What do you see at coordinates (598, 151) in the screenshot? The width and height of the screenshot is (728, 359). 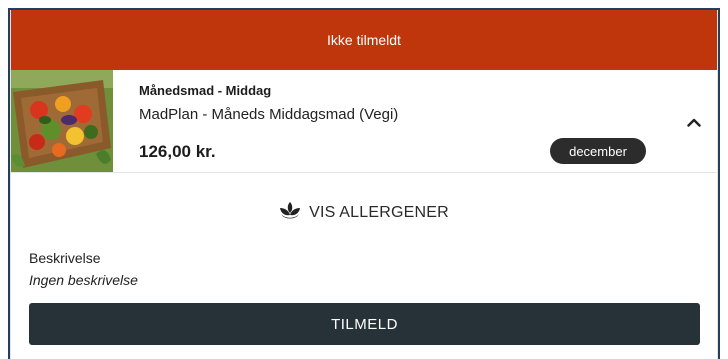 I see `month-badge: december` at bounding box center [598, 151].